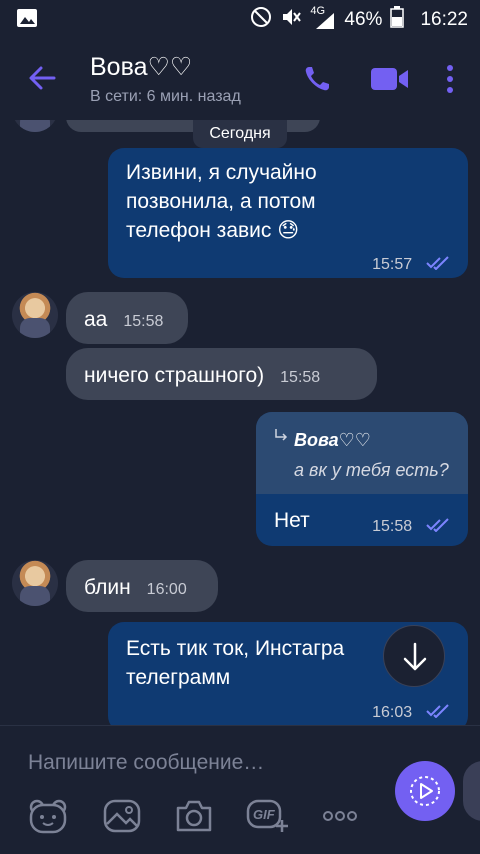 The width and height of the screenshot is (480, 854). Describe the element at coordinates (221, 172) in the screenshot. I see `message-text-line: Извини, я случайно` at that location.